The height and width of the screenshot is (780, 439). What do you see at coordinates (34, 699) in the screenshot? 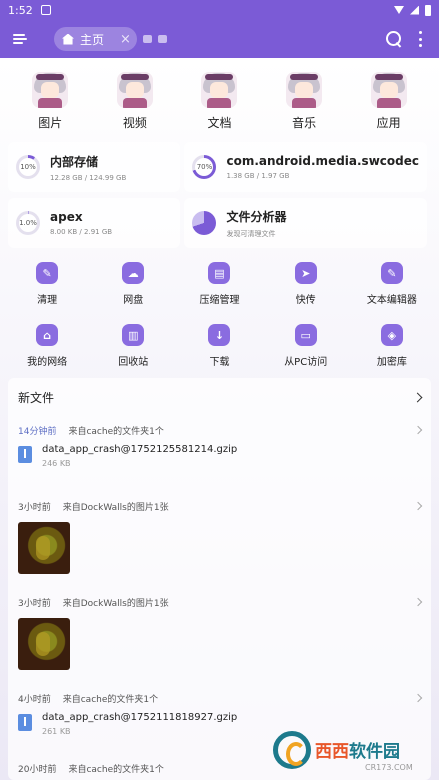
I see `recent-group-time: 4小时前` at bounding box center [34, 699].